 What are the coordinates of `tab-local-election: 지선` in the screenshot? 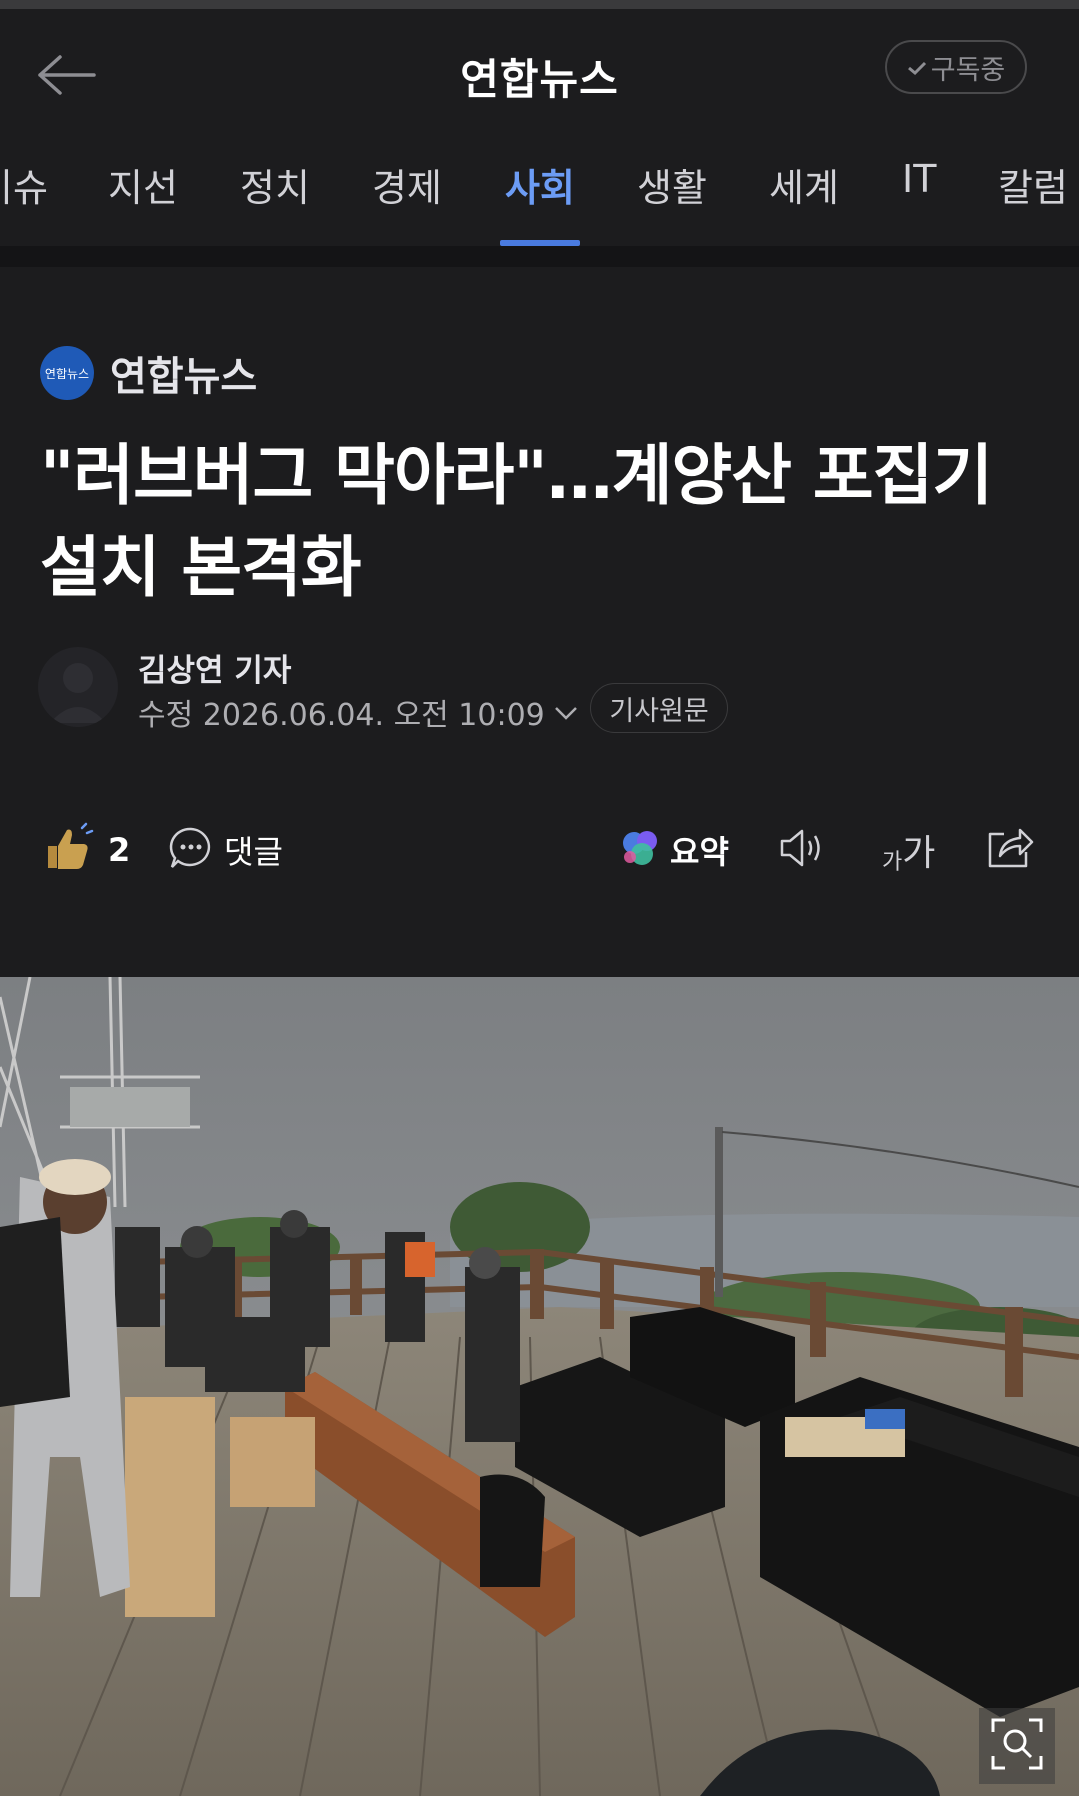 It's located at (143, 201).